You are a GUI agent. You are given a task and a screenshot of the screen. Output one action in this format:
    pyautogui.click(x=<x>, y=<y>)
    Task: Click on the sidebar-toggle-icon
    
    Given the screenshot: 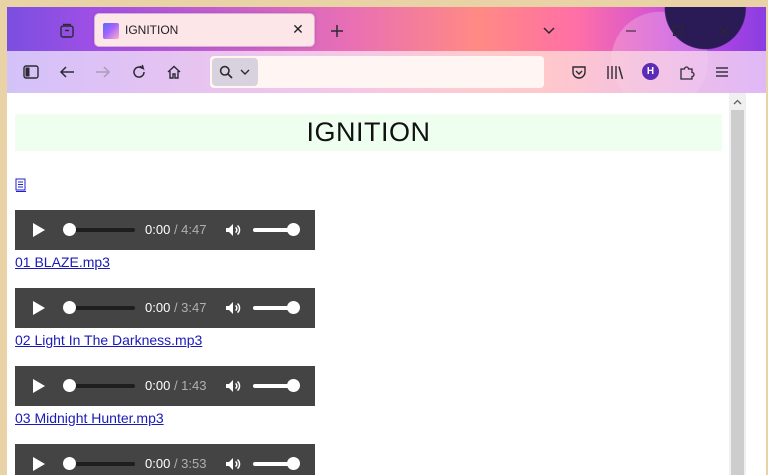 What is the action you would take?
    pyautogui.click(x=31, y=72)
    